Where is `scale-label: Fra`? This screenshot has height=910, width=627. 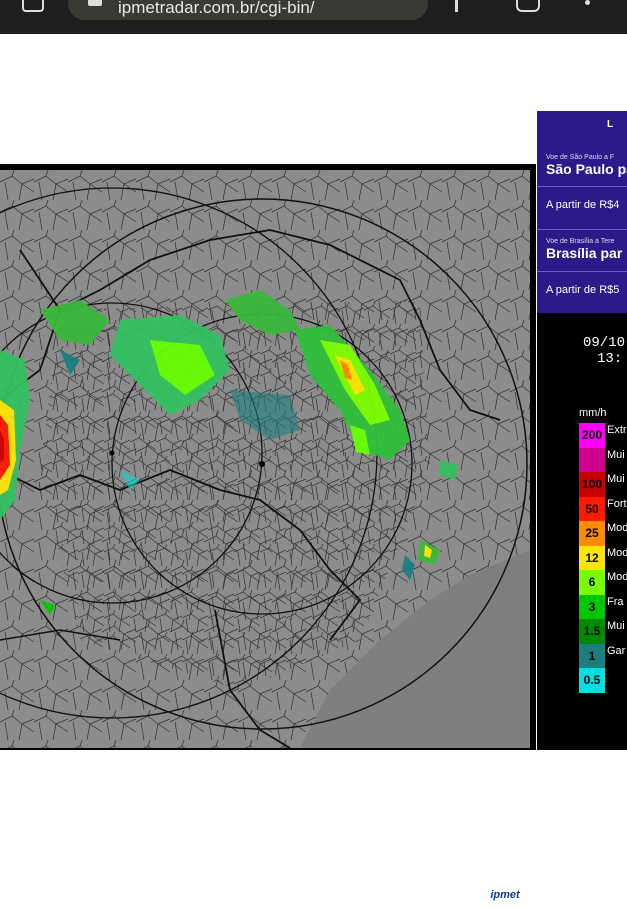
scale-label: Fra is located at coordinates (615, 601).